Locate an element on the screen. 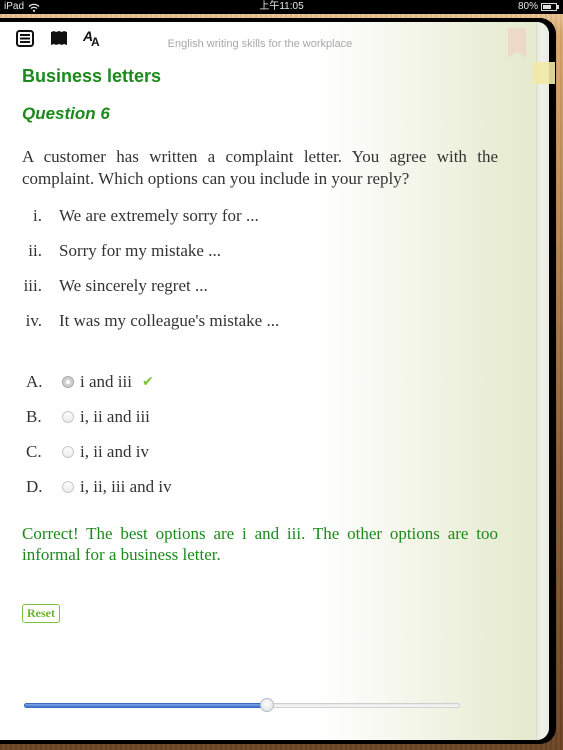  side-tab is located at coordinates (544, 73).